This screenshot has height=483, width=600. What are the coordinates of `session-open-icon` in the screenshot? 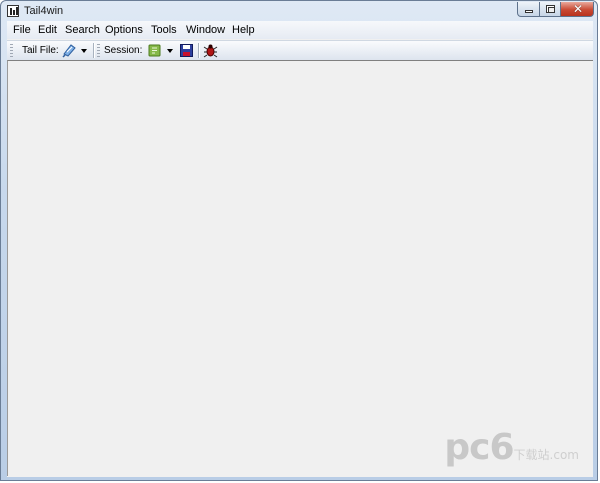 It's located at (154, 50).